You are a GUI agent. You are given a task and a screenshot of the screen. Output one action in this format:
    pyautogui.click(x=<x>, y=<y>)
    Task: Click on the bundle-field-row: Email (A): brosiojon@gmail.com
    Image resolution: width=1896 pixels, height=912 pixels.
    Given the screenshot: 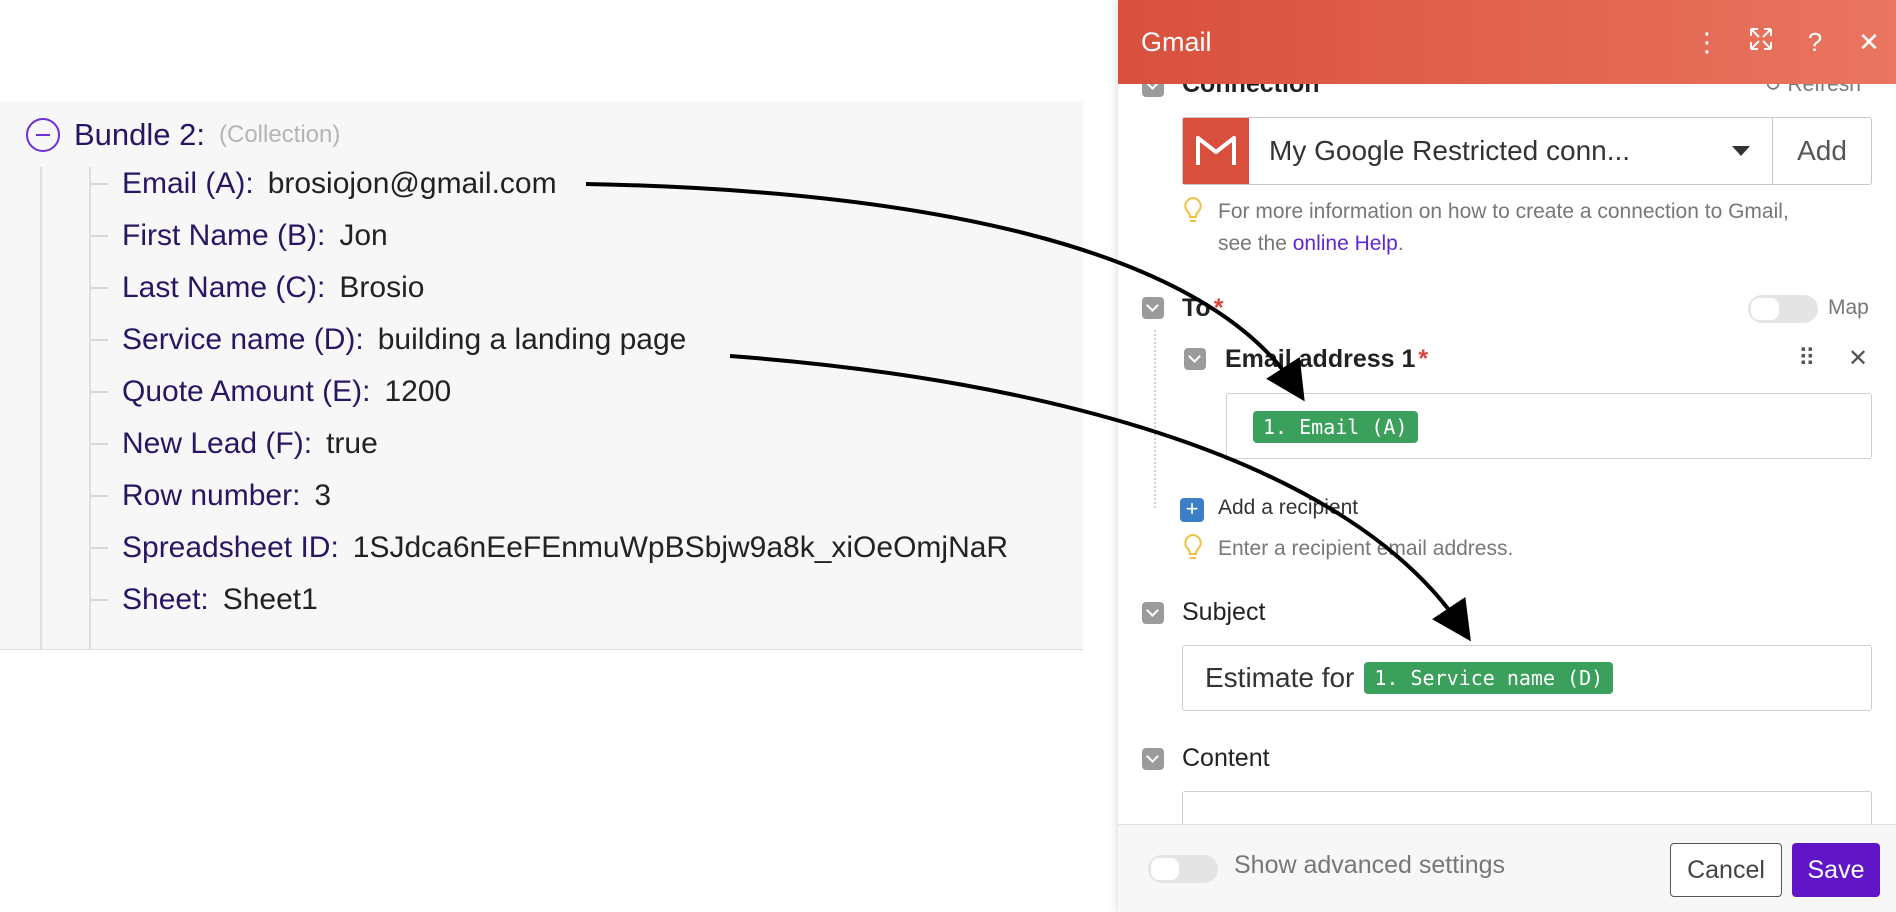 What is the action you would take?
    pyautogui.click(x=323, y=184)
    